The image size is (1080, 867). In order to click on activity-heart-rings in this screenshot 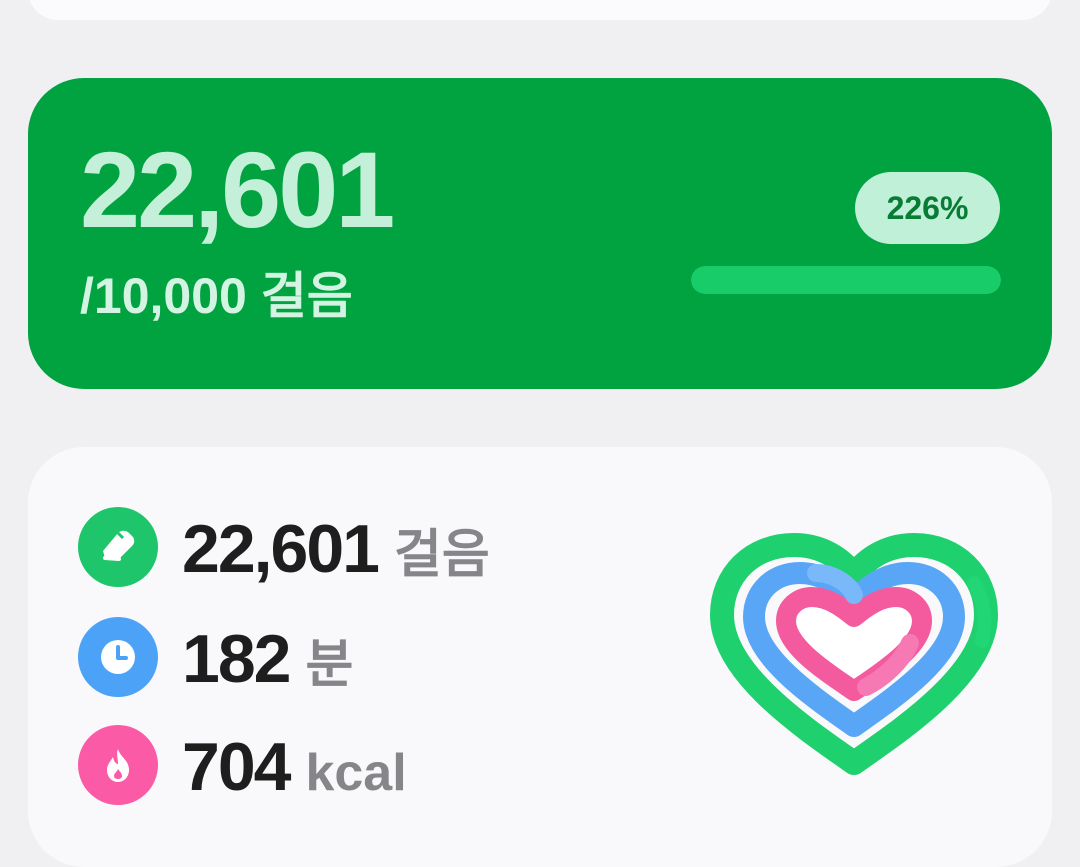, I will do `click(854, 658)`.